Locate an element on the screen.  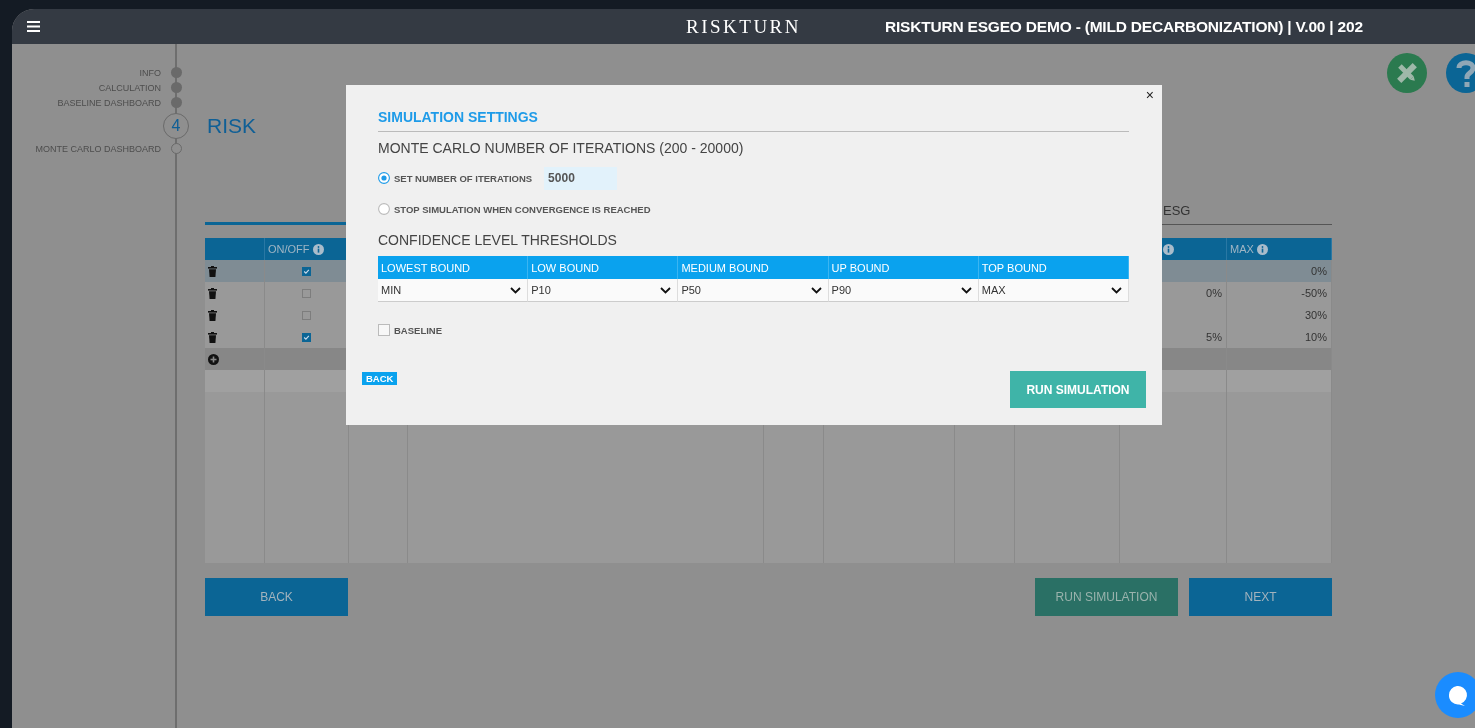
dropdown: P50 is located at coordinates (753, 290).